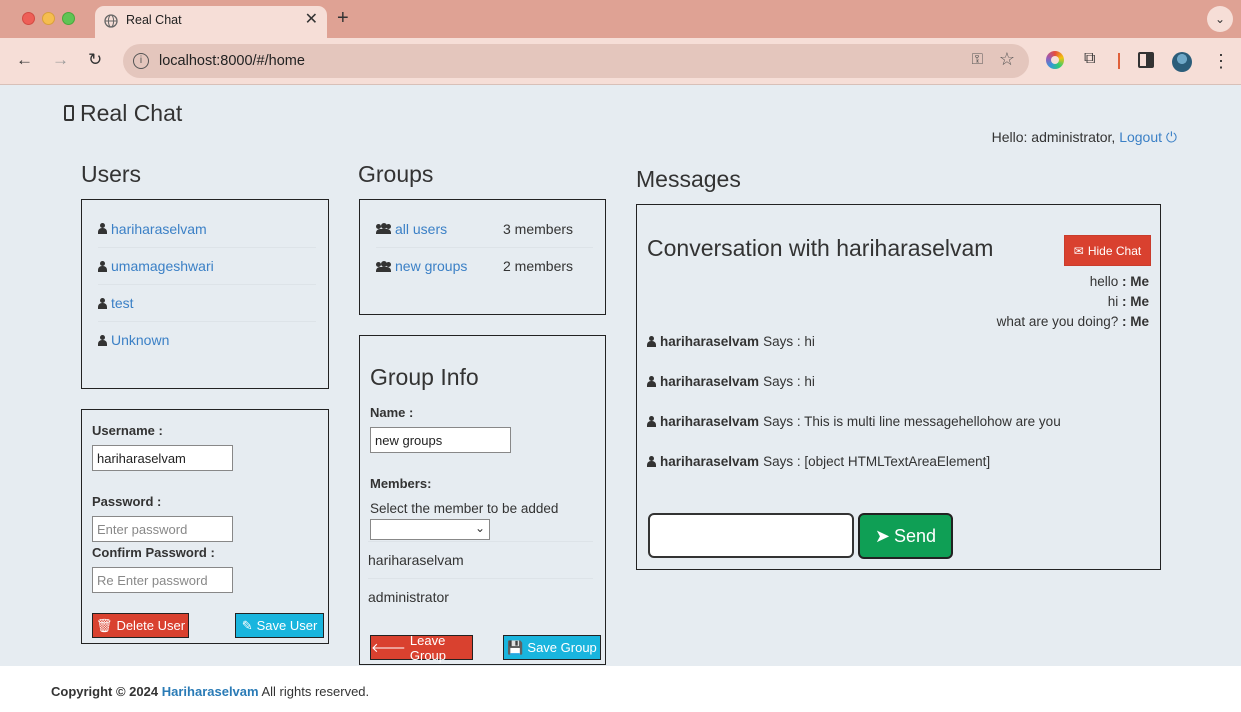  I want to click on username-input, so click(162, 458).